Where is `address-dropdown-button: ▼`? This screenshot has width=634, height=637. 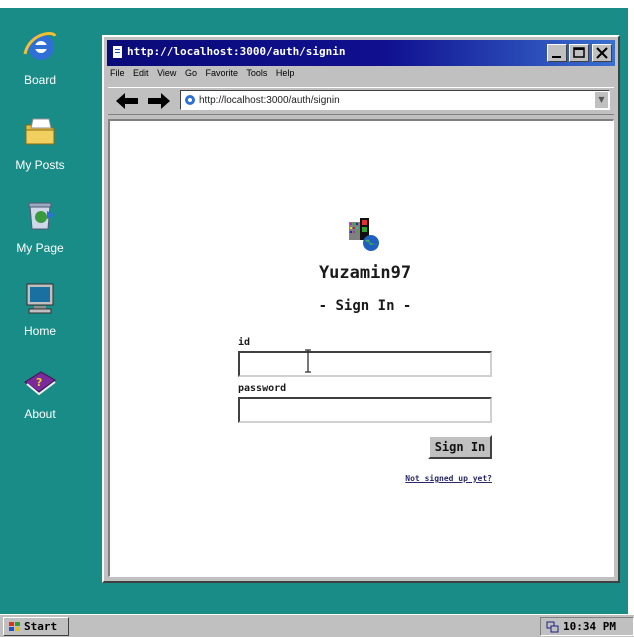 address-dropdown-button: ▼ is located at coordinates (601, 100).